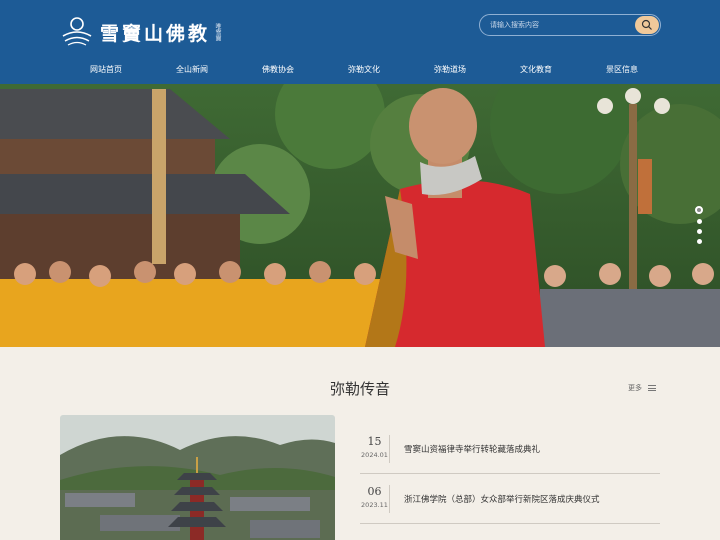 This screenshot has width=720, height=540. What do you see at coordinates (155, 33) in the screenshot?
I see `logo-text: 雪竇山佛教` at bounding box center [155, 33].